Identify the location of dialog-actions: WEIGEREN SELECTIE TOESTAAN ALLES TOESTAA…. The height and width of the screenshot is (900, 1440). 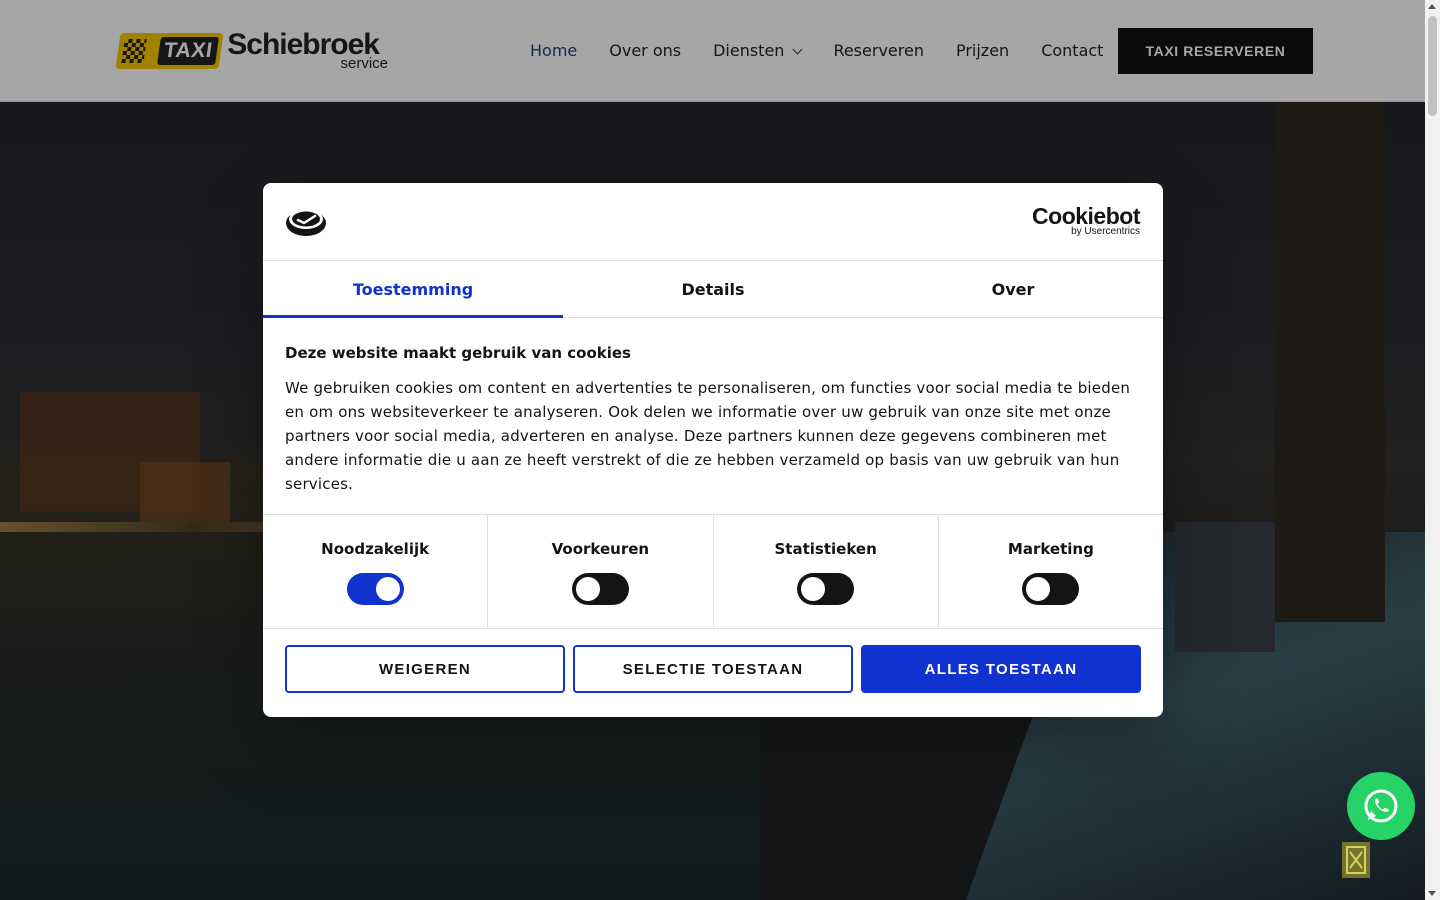
(713, 669).